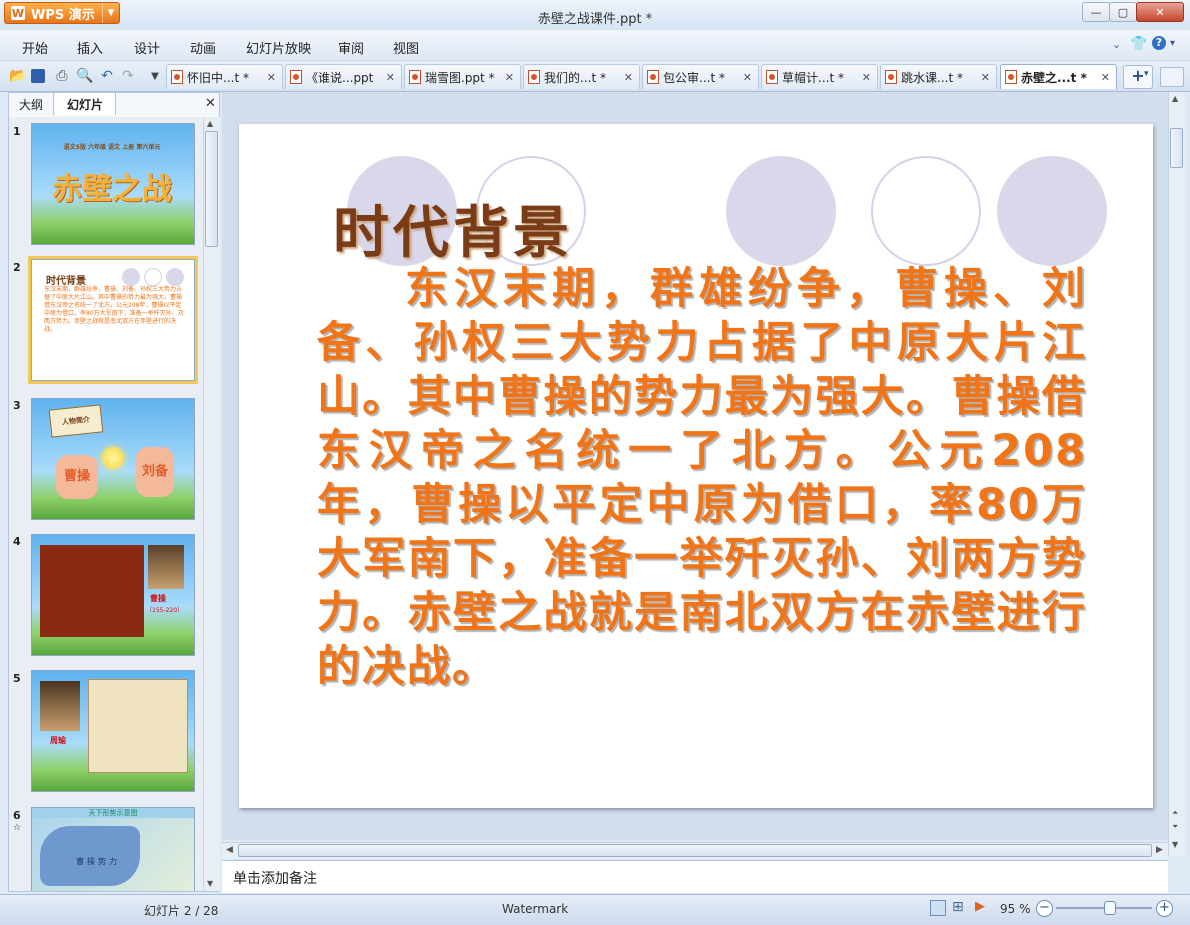 The image size is (1190, 925). Describe the element at coordinates (1159, 43) in the screenshot. I see `help-icon: ?` at that location.